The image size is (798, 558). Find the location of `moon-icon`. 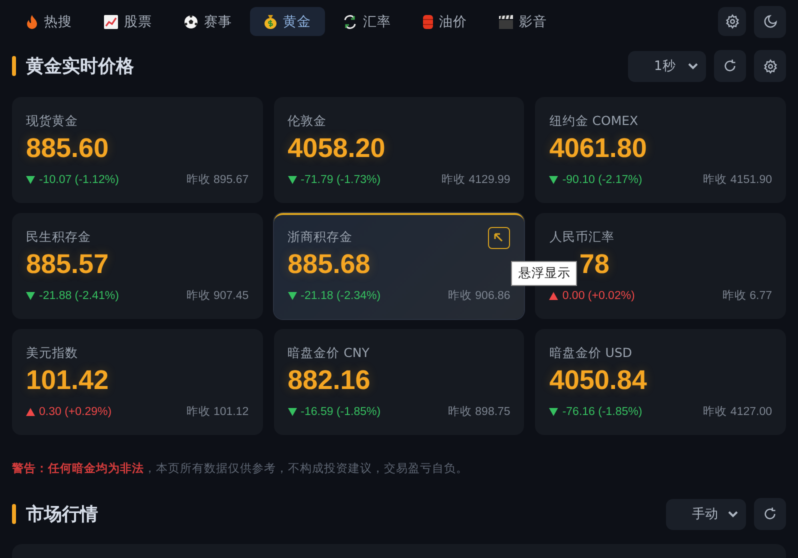

moon-icon is located at coordinates (770, 21).